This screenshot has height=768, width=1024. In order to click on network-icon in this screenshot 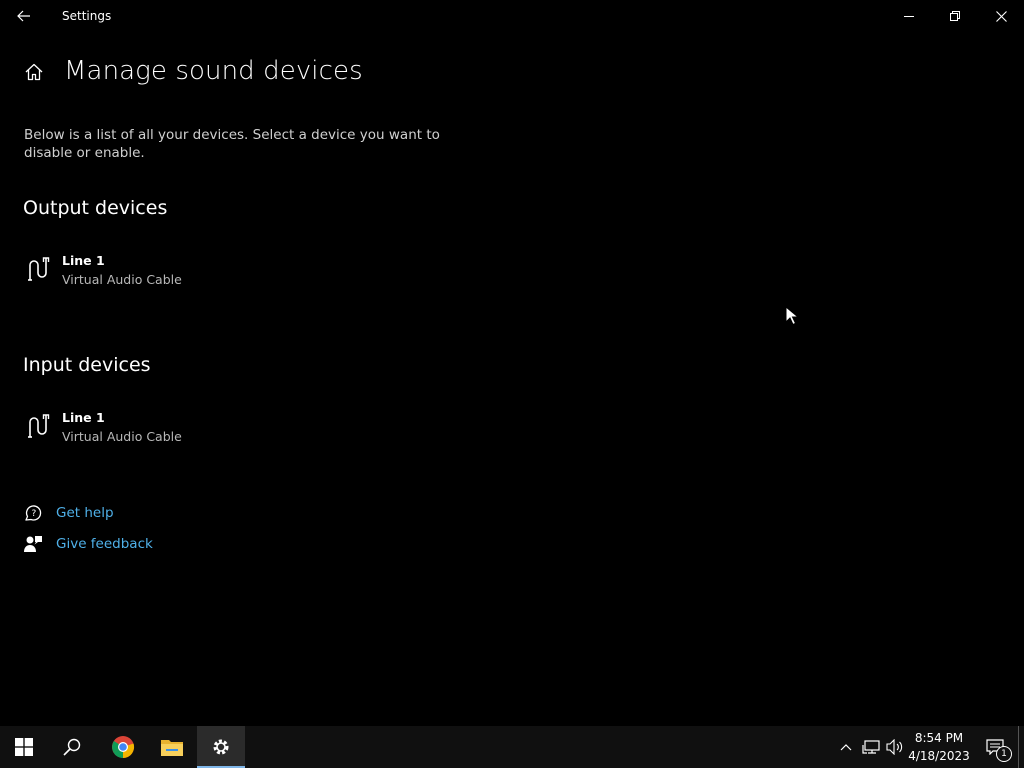, I will do `click(871, 747)`.